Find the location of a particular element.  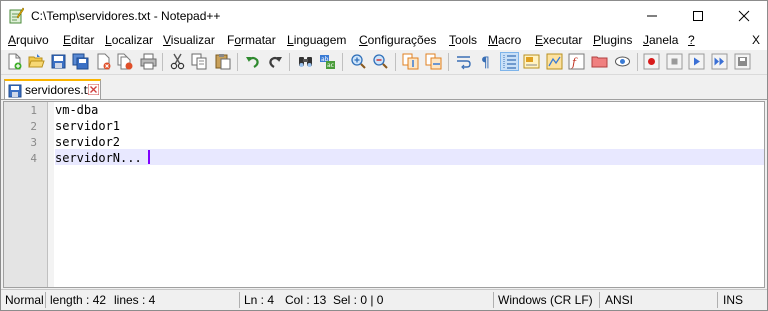

menu-item: Localizar is located at coordinates (129, 40).